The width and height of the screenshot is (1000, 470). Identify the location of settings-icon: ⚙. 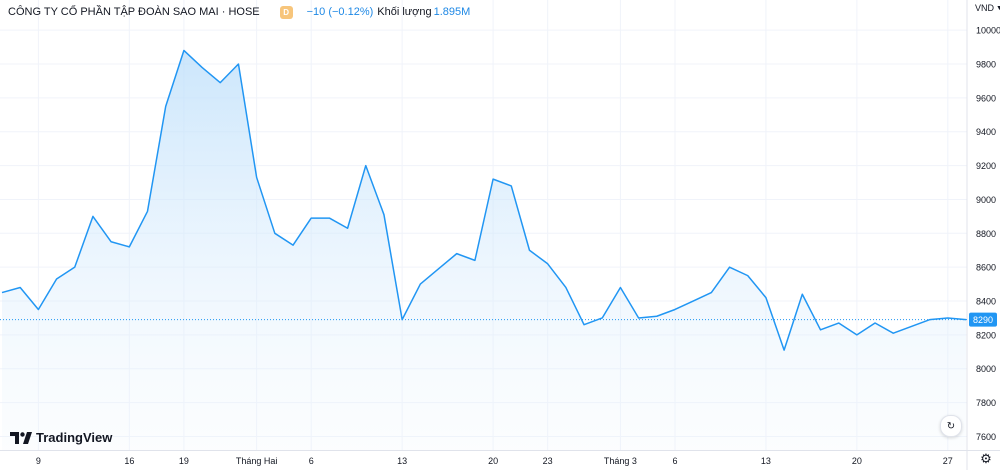
(986, 458).